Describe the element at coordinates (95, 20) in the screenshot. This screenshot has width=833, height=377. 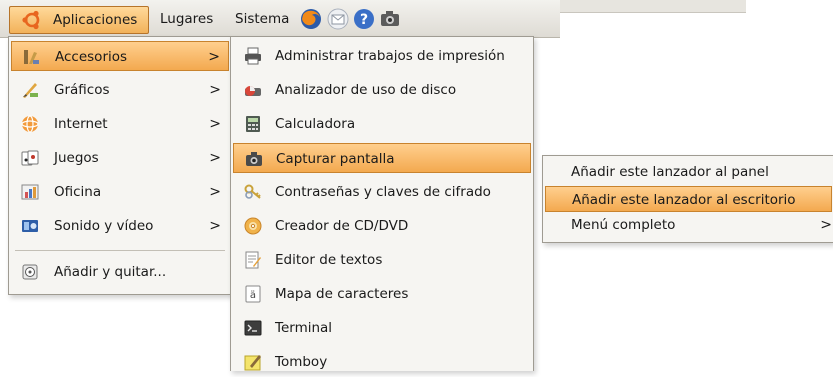
I see `applications-menu-label: Aplicaciones` at that location.